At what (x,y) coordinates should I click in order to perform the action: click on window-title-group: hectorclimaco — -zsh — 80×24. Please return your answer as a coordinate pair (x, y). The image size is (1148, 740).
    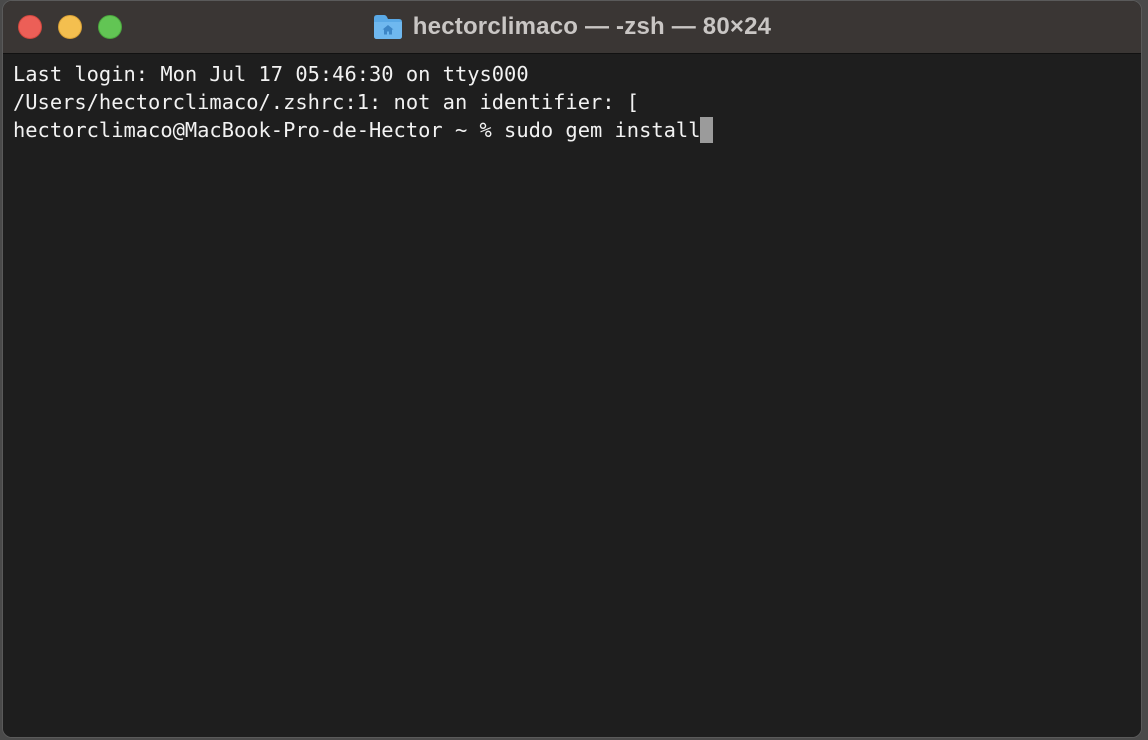
    Looking at the image, I should click on (572, 27).